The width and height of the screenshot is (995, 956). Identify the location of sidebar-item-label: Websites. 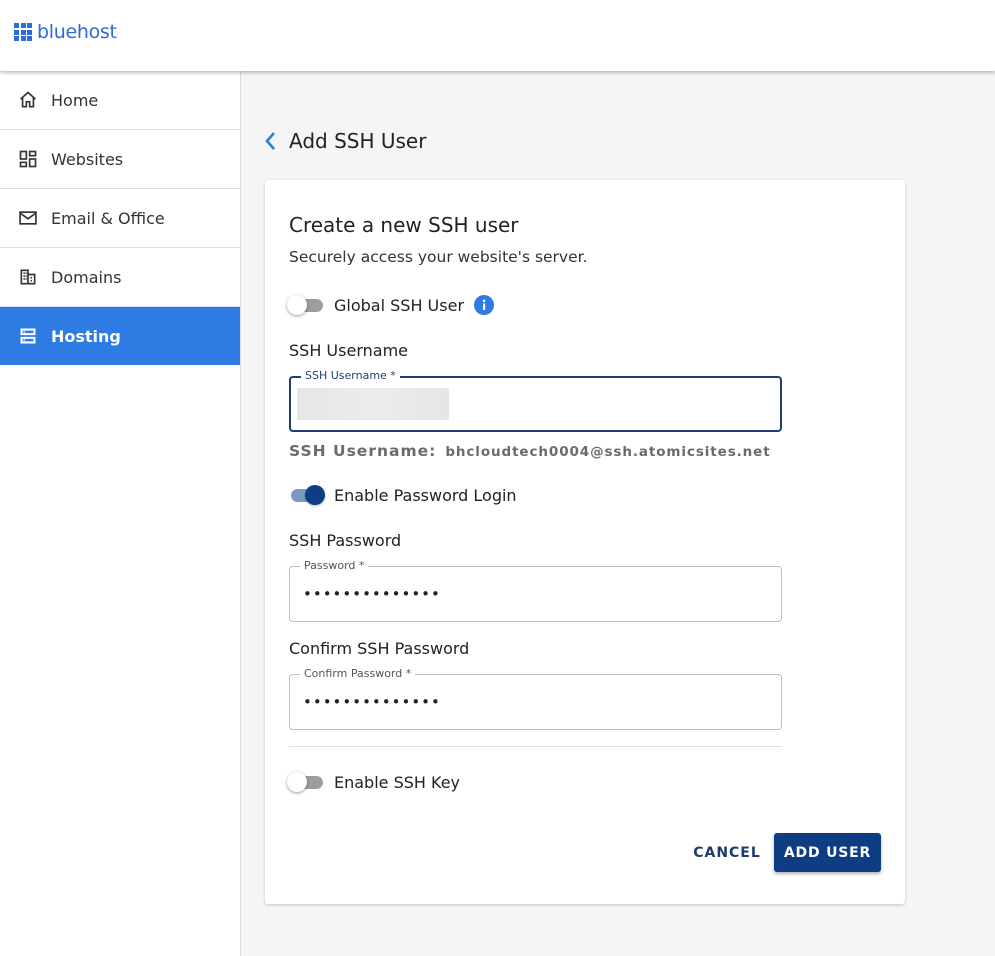
(87, 159).